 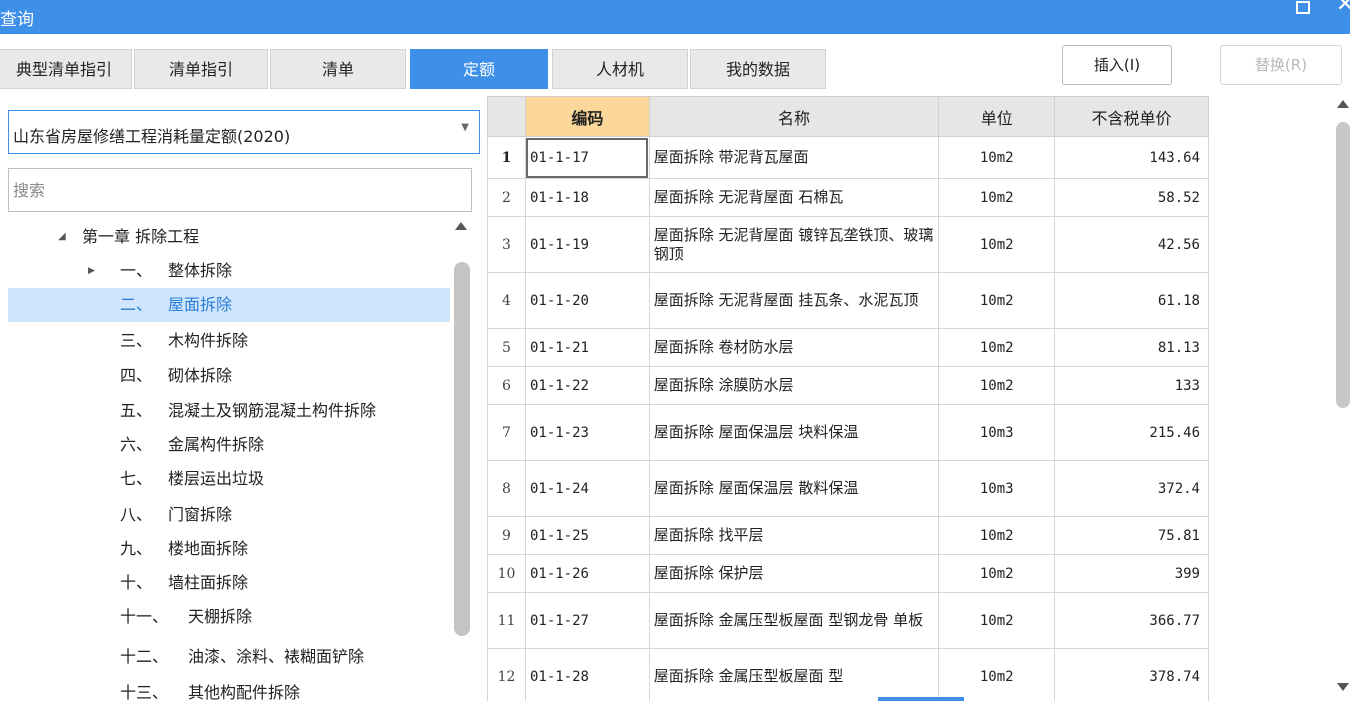 What do you see at coordinates (1131, 535) in the screenshot?
I see `row-price: 75.81` at bounding box center [1131, 535].